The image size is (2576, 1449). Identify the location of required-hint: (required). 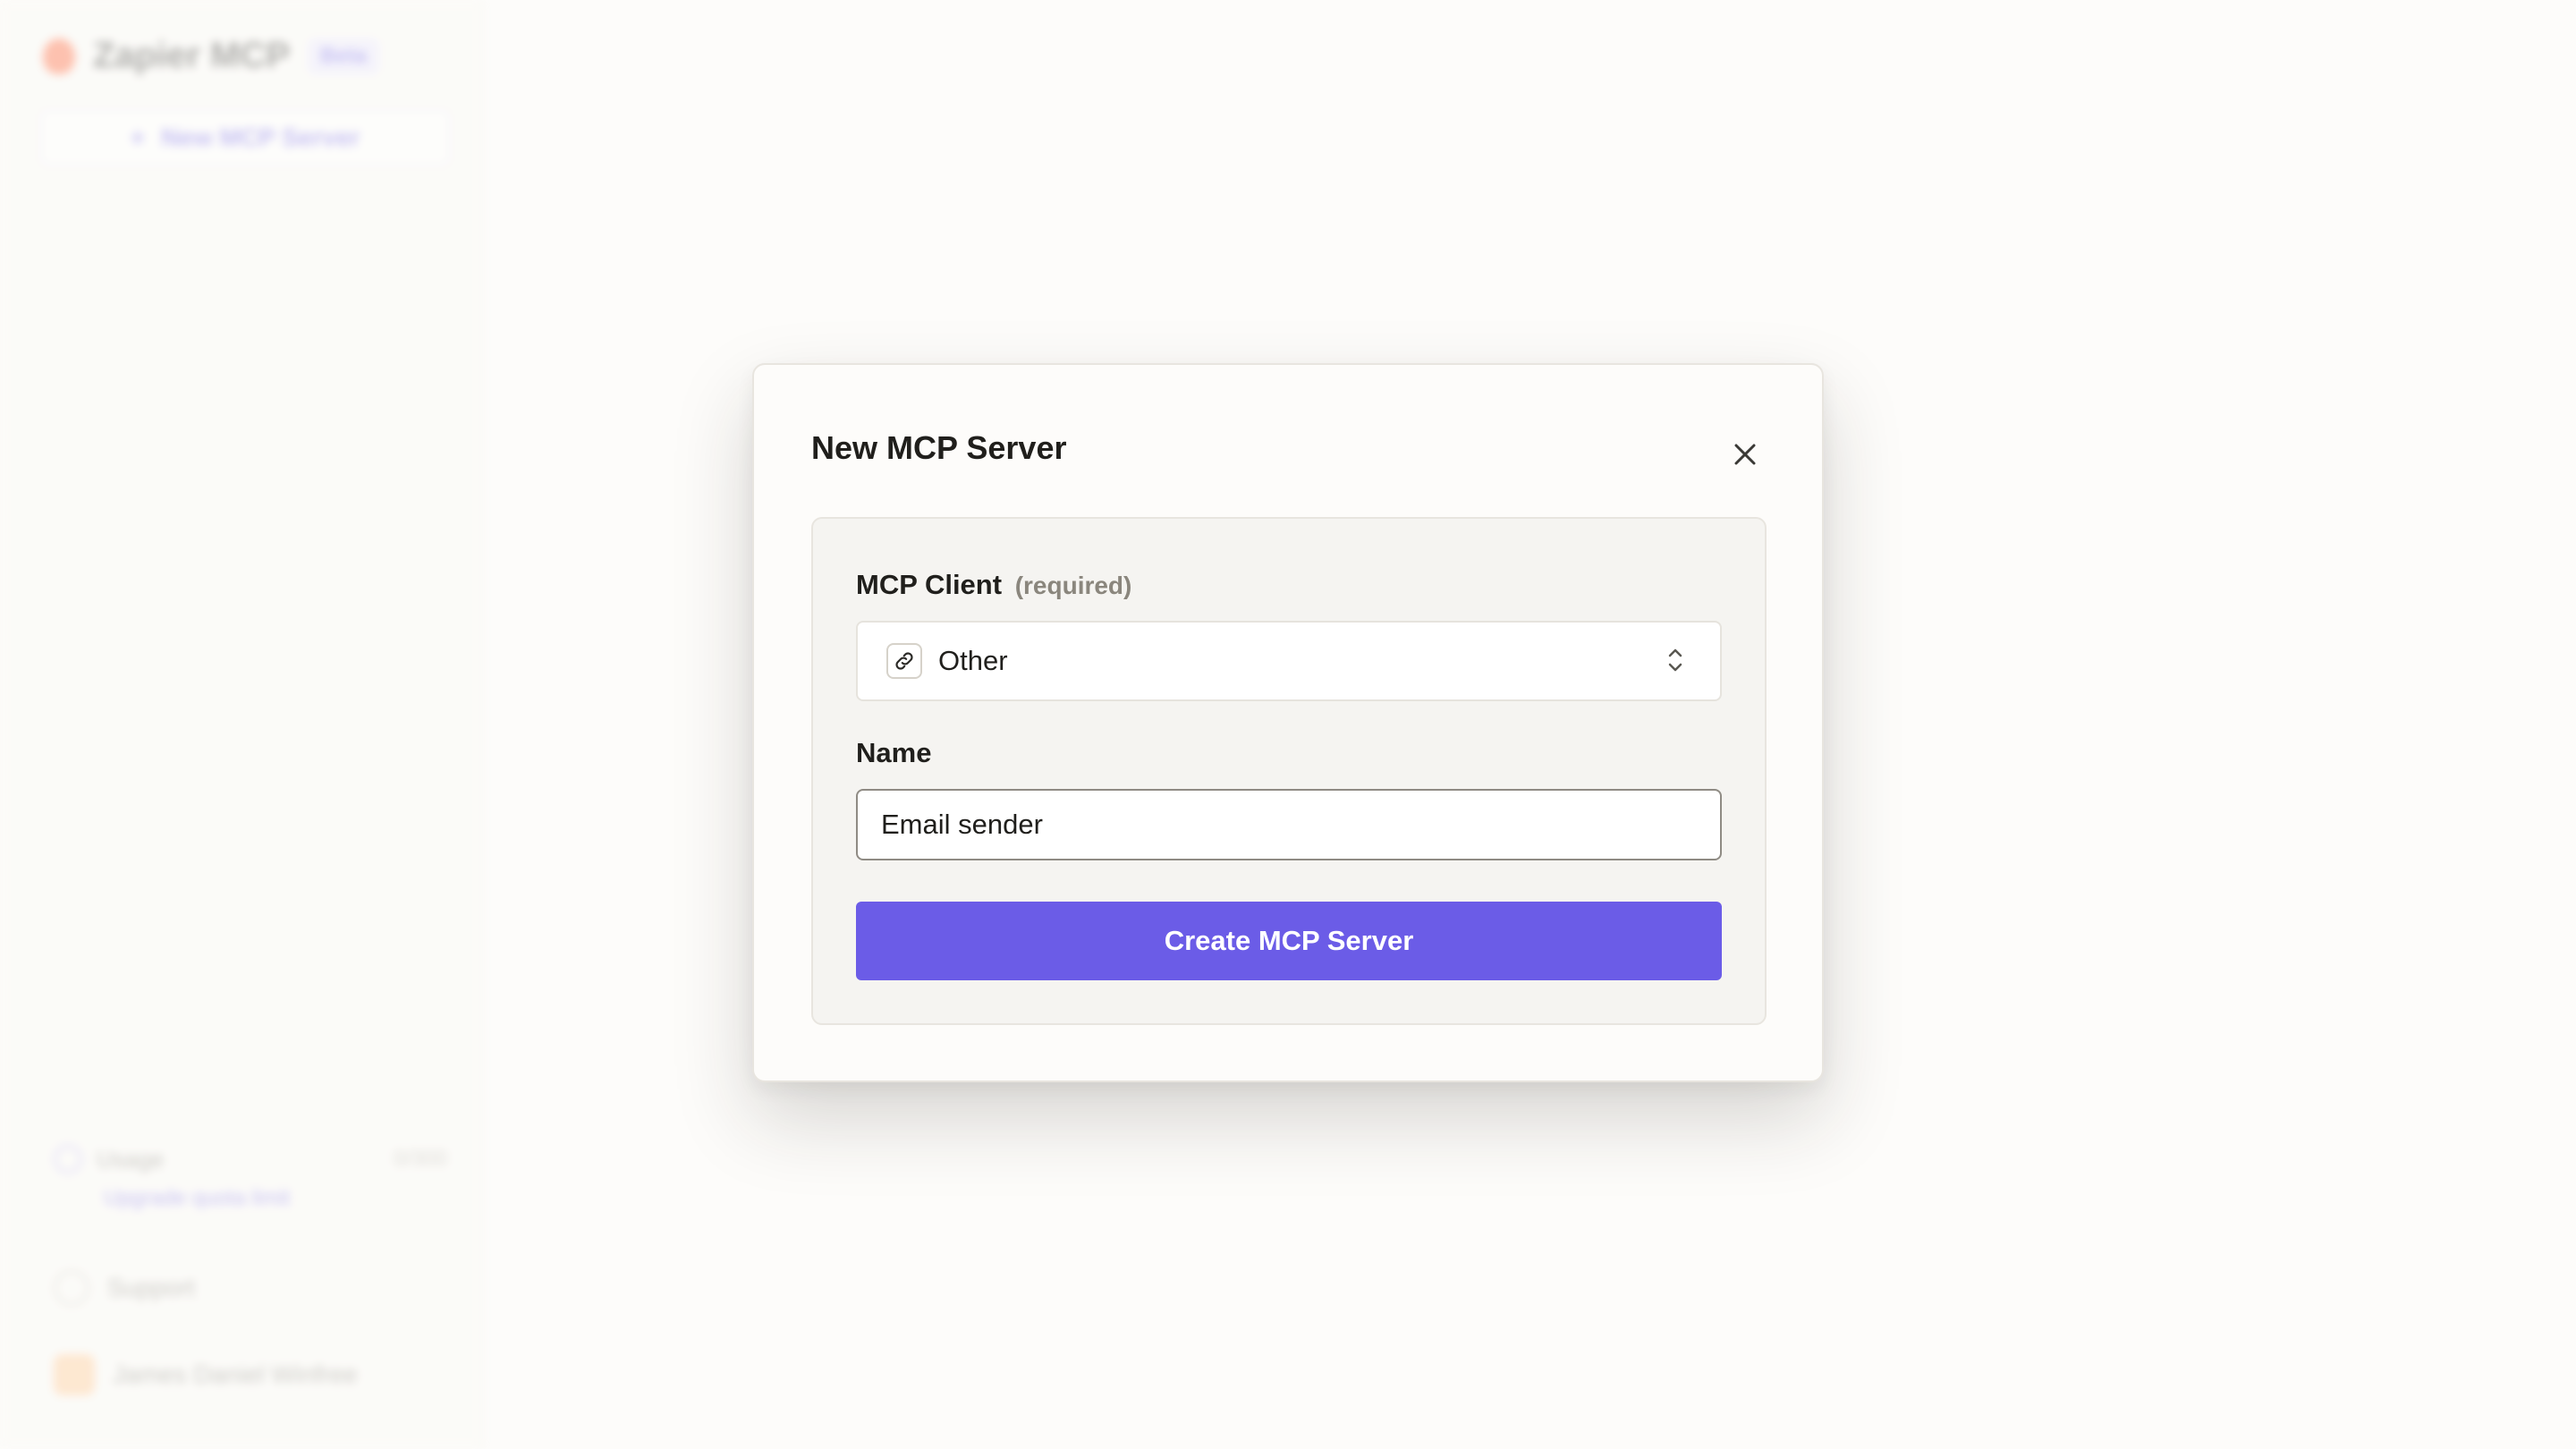
(1073, 585).